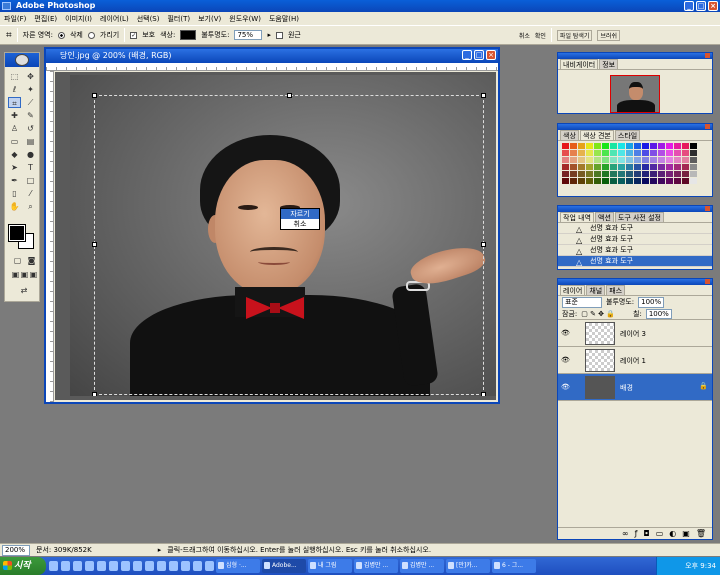 The image size is (720, 575). I want to click on quick-mask-icon: ◙, so click(31, 260).